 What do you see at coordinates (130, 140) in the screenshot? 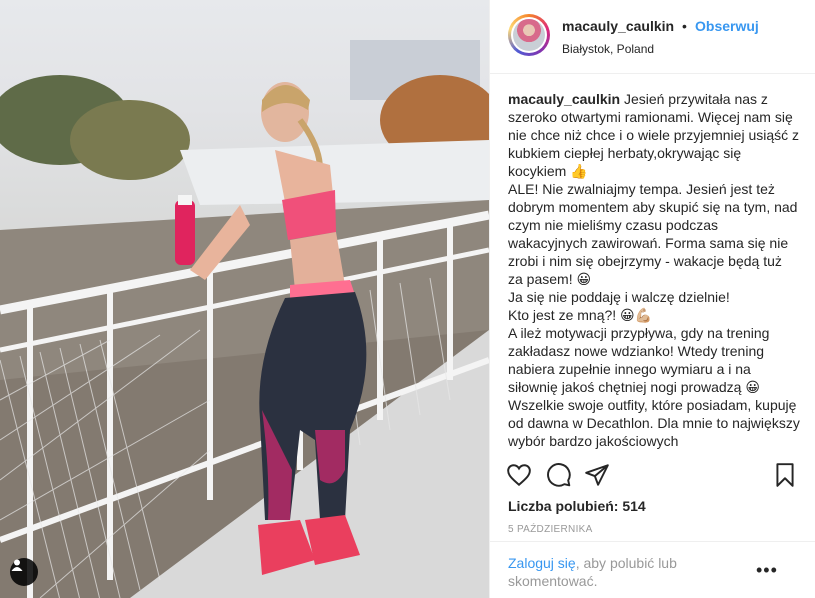
I see `photo-trees-mid` at bounding box center [130, 140].